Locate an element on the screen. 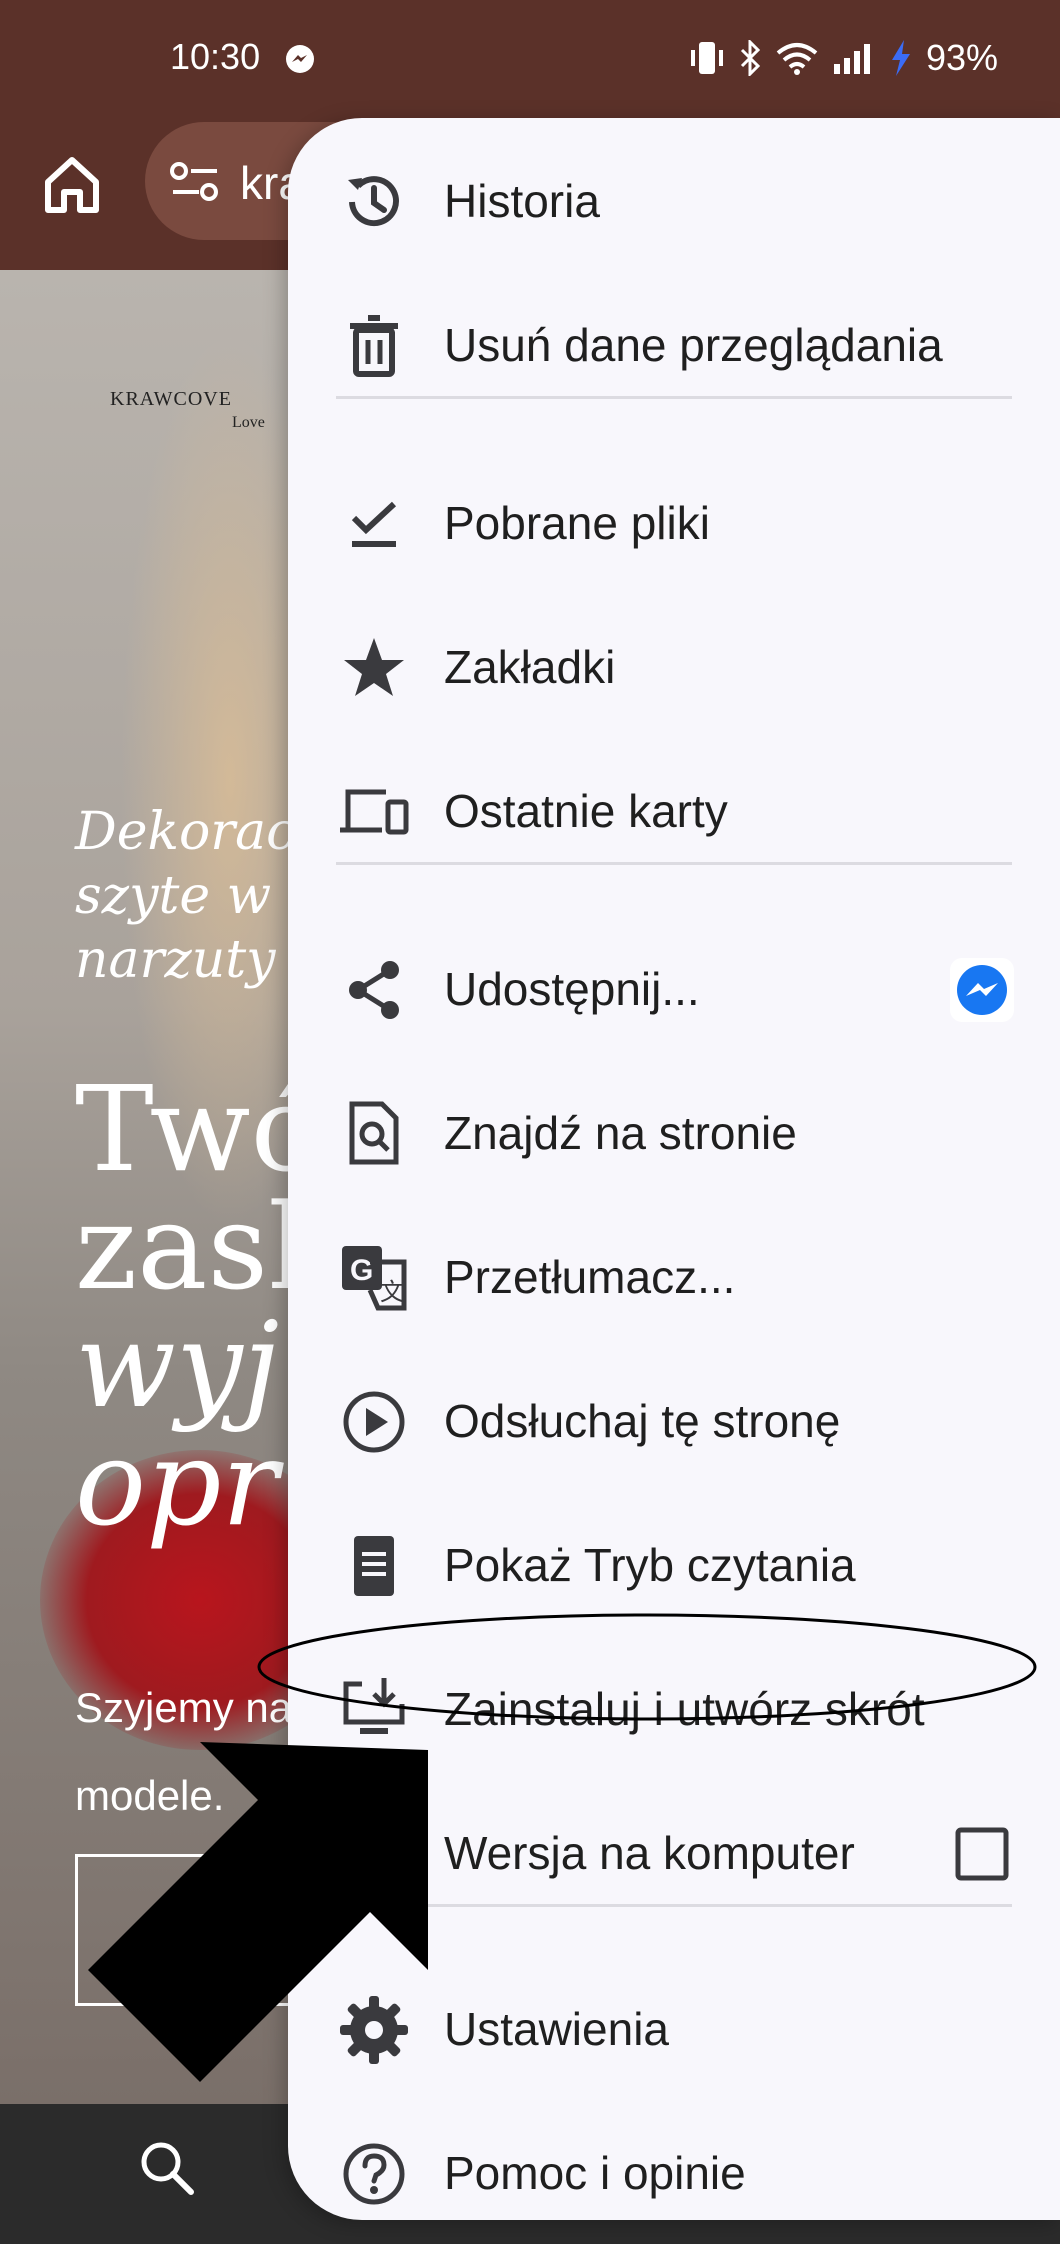 This screenshot has height=2244, width=1060. menu-item-bookmarks: Zakładki is located at coordinates (674, 668).